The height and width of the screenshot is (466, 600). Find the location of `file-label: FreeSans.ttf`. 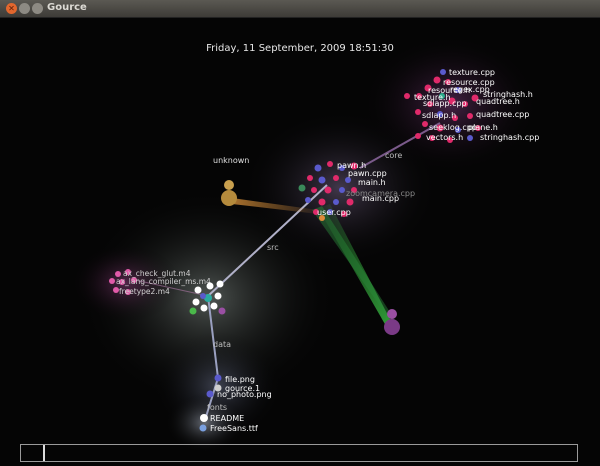

file-label: FreeSans.ttf is located at coordinates (234, 428).